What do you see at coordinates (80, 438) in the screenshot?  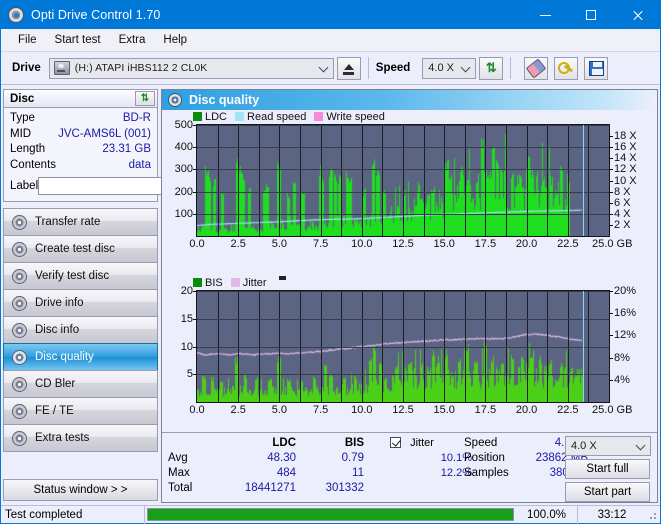 I see `sidebar-item-extra-tests: Extra tests` at bounding box center [80, 438].